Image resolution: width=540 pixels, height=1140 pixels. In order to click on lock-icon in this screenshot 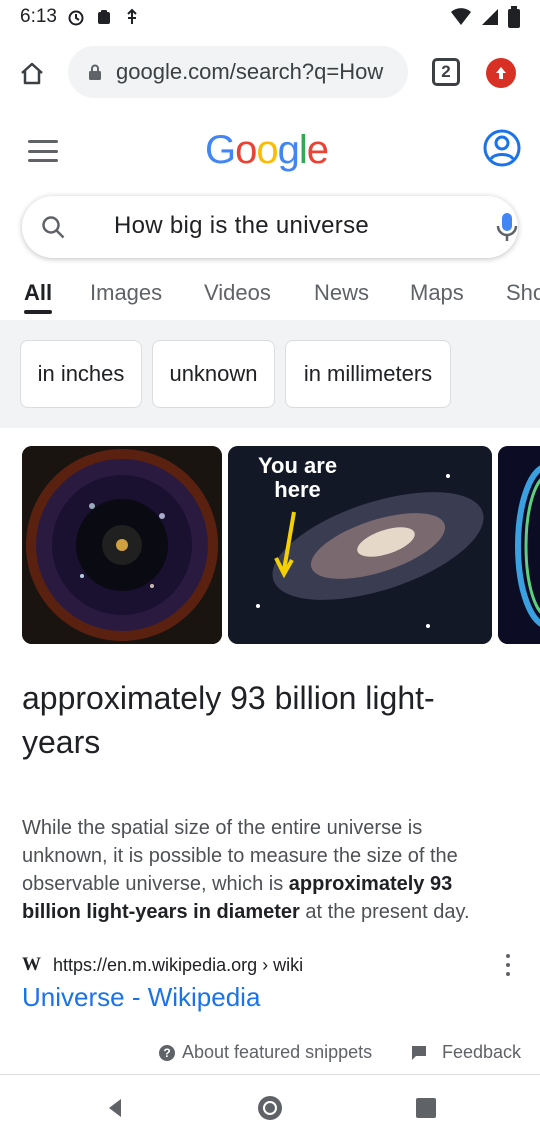, I will do `click(95, 72)`.